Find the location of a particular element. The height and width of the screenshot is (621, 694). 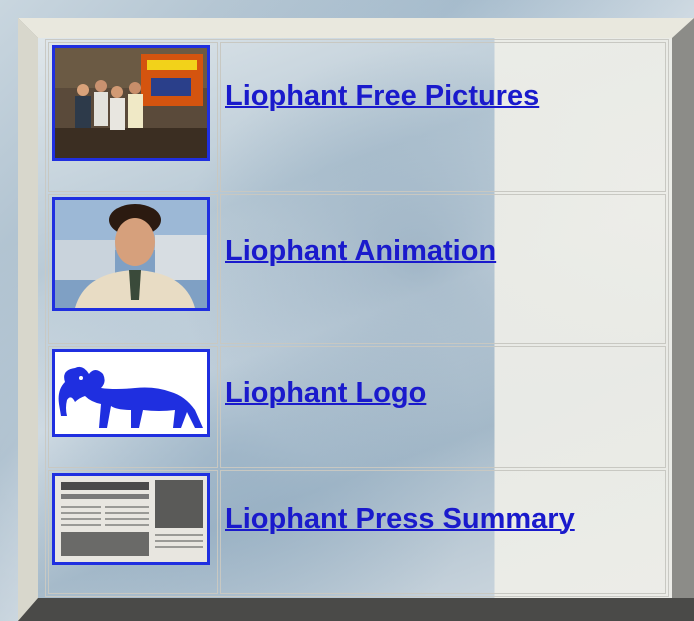

thumb-link-animation is located at coordinates (131, 254).